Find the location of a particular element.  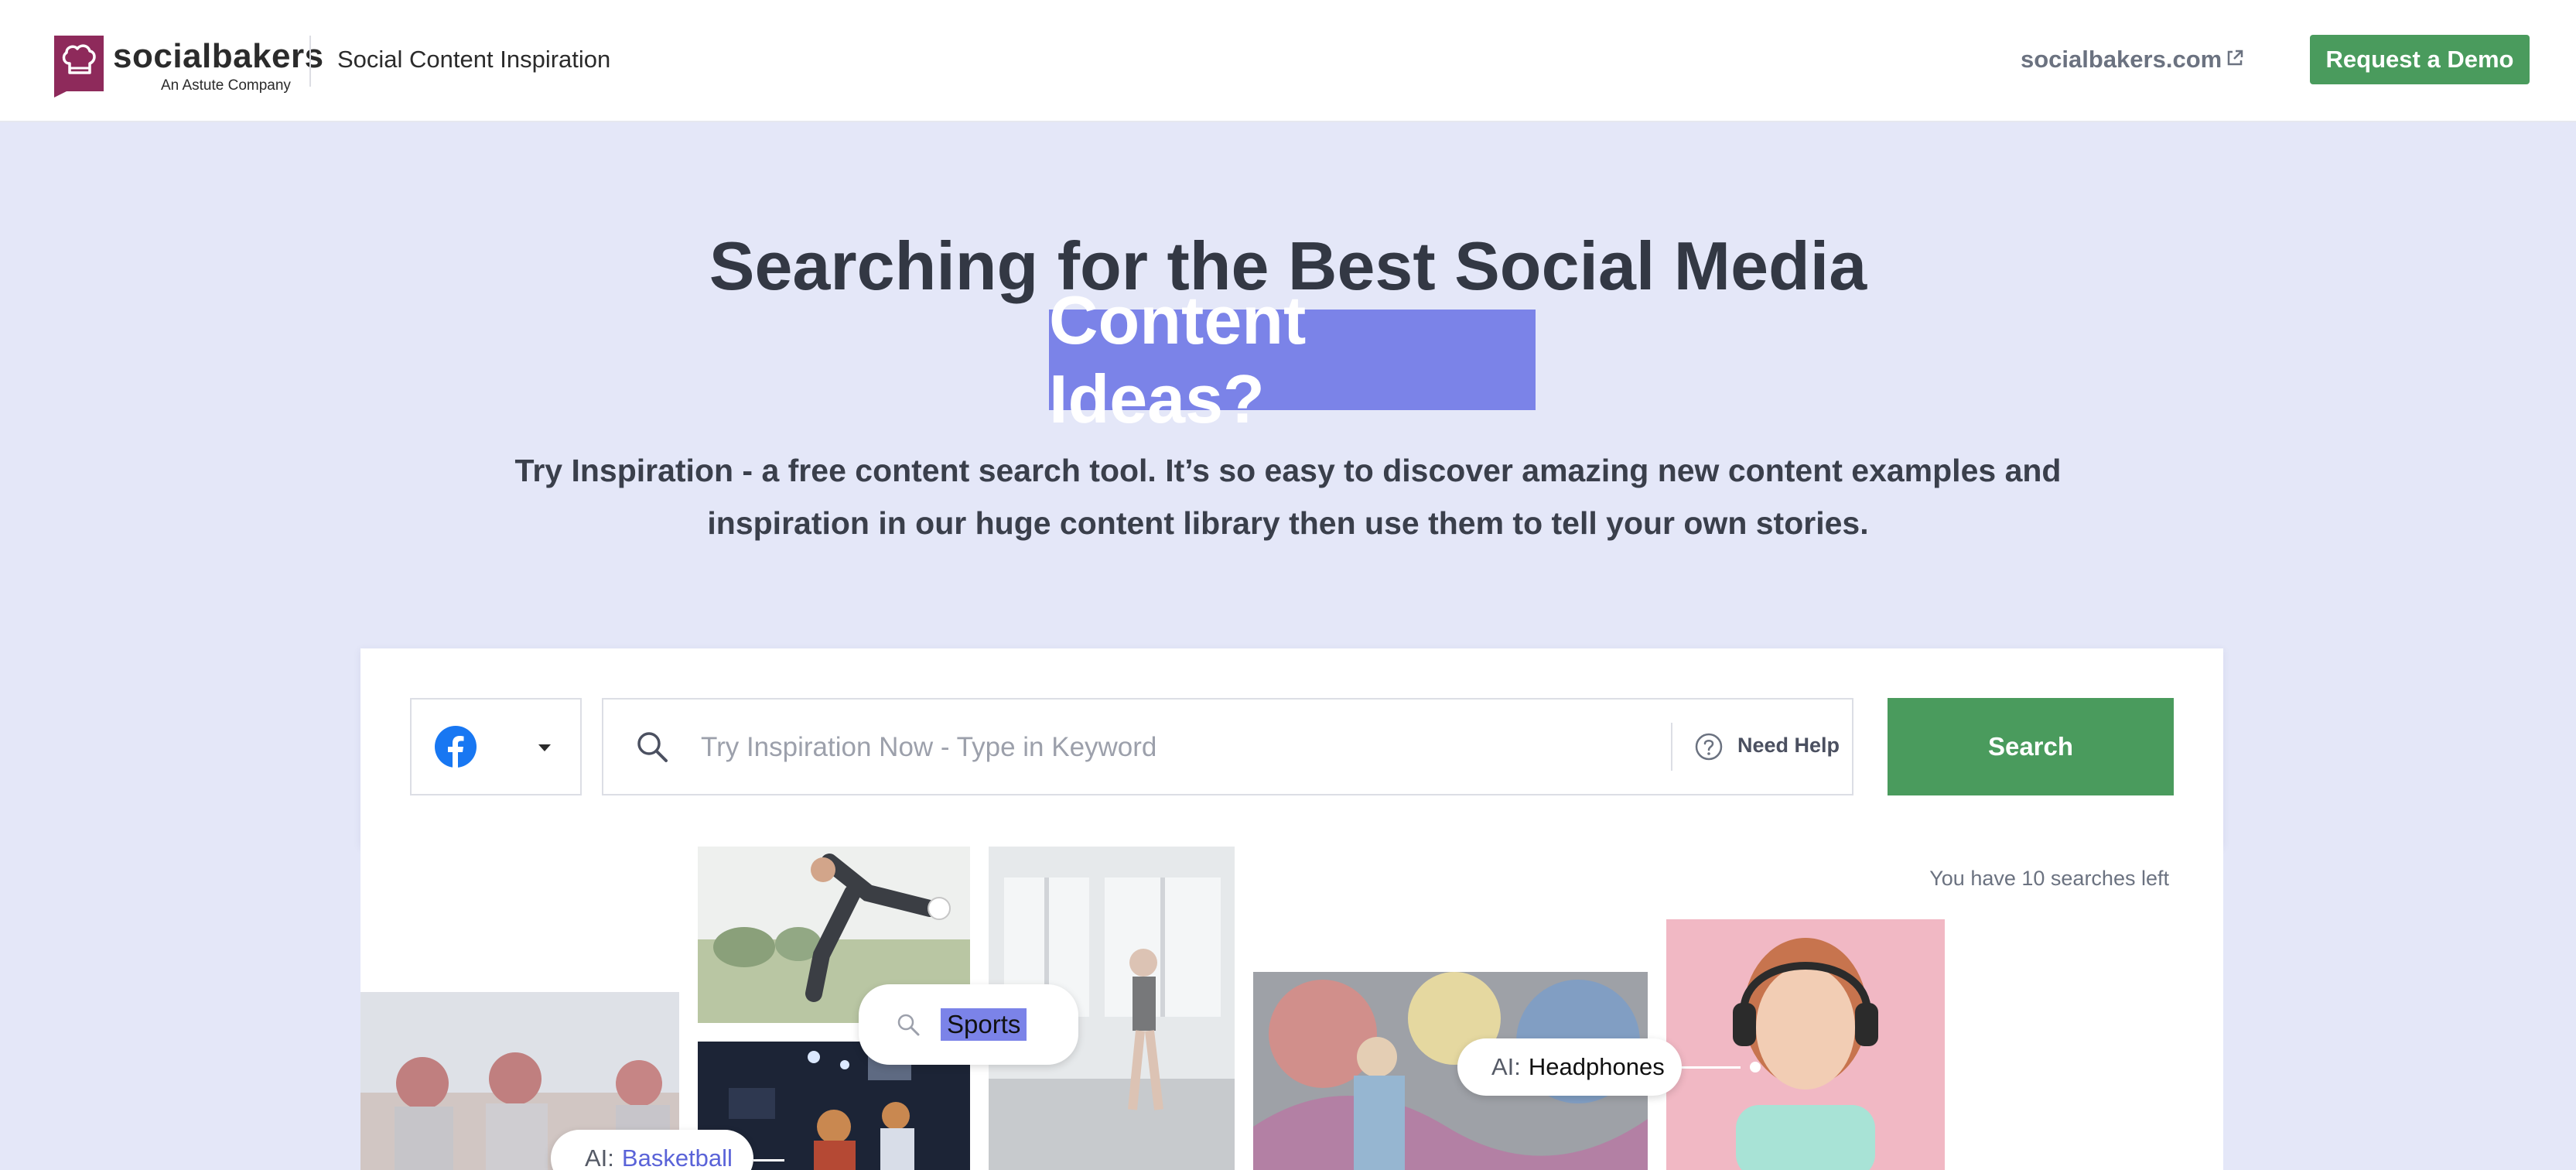

socialbakers-logo-icon is located at coordinates (79, 67).